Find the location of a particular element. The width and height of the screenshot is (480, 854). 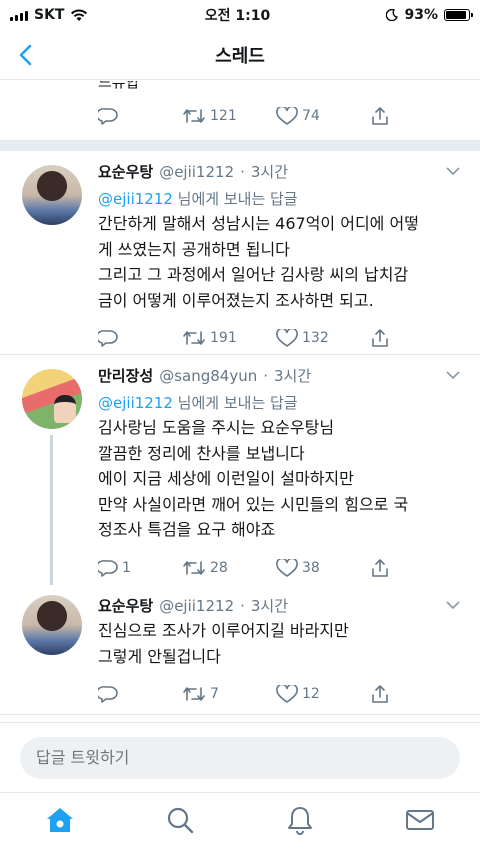

reply-input is located at coordinates (240, 757).